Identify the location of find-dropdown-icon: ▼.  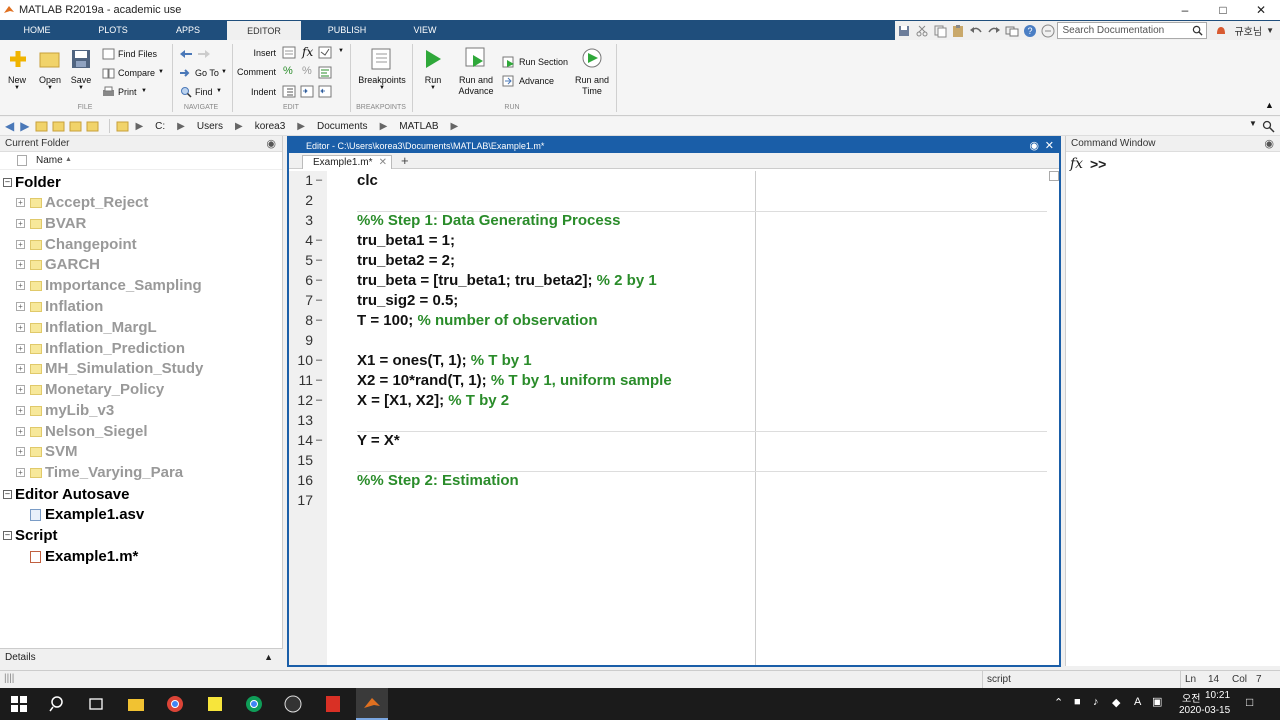
(219, 91).